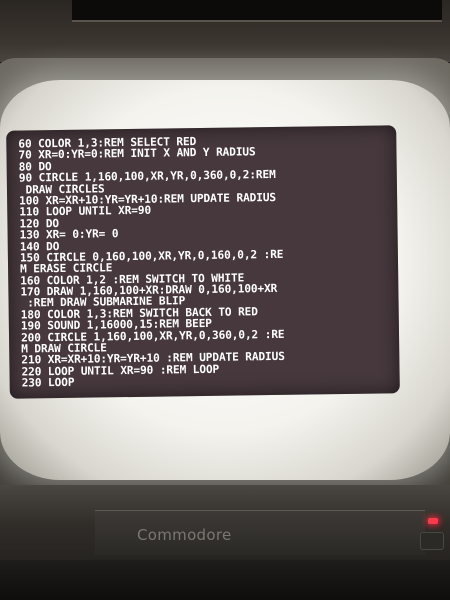 The width and height of the screenshot is (450, 600). What do you see at coordinates (433, 521) in the screenshot?
I see `power-led-icon` at bounding box center [433, 521].